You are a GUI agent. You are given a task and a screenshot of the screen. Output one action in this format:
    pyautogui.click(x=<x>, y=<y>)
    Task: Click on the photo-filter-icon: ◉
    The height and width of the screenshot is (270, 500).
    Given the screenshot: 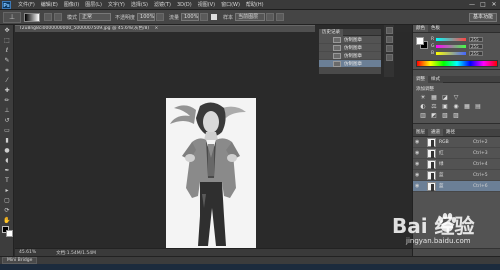 What is the action you would take?
    pyautogui.click(x=456, y=106)
    